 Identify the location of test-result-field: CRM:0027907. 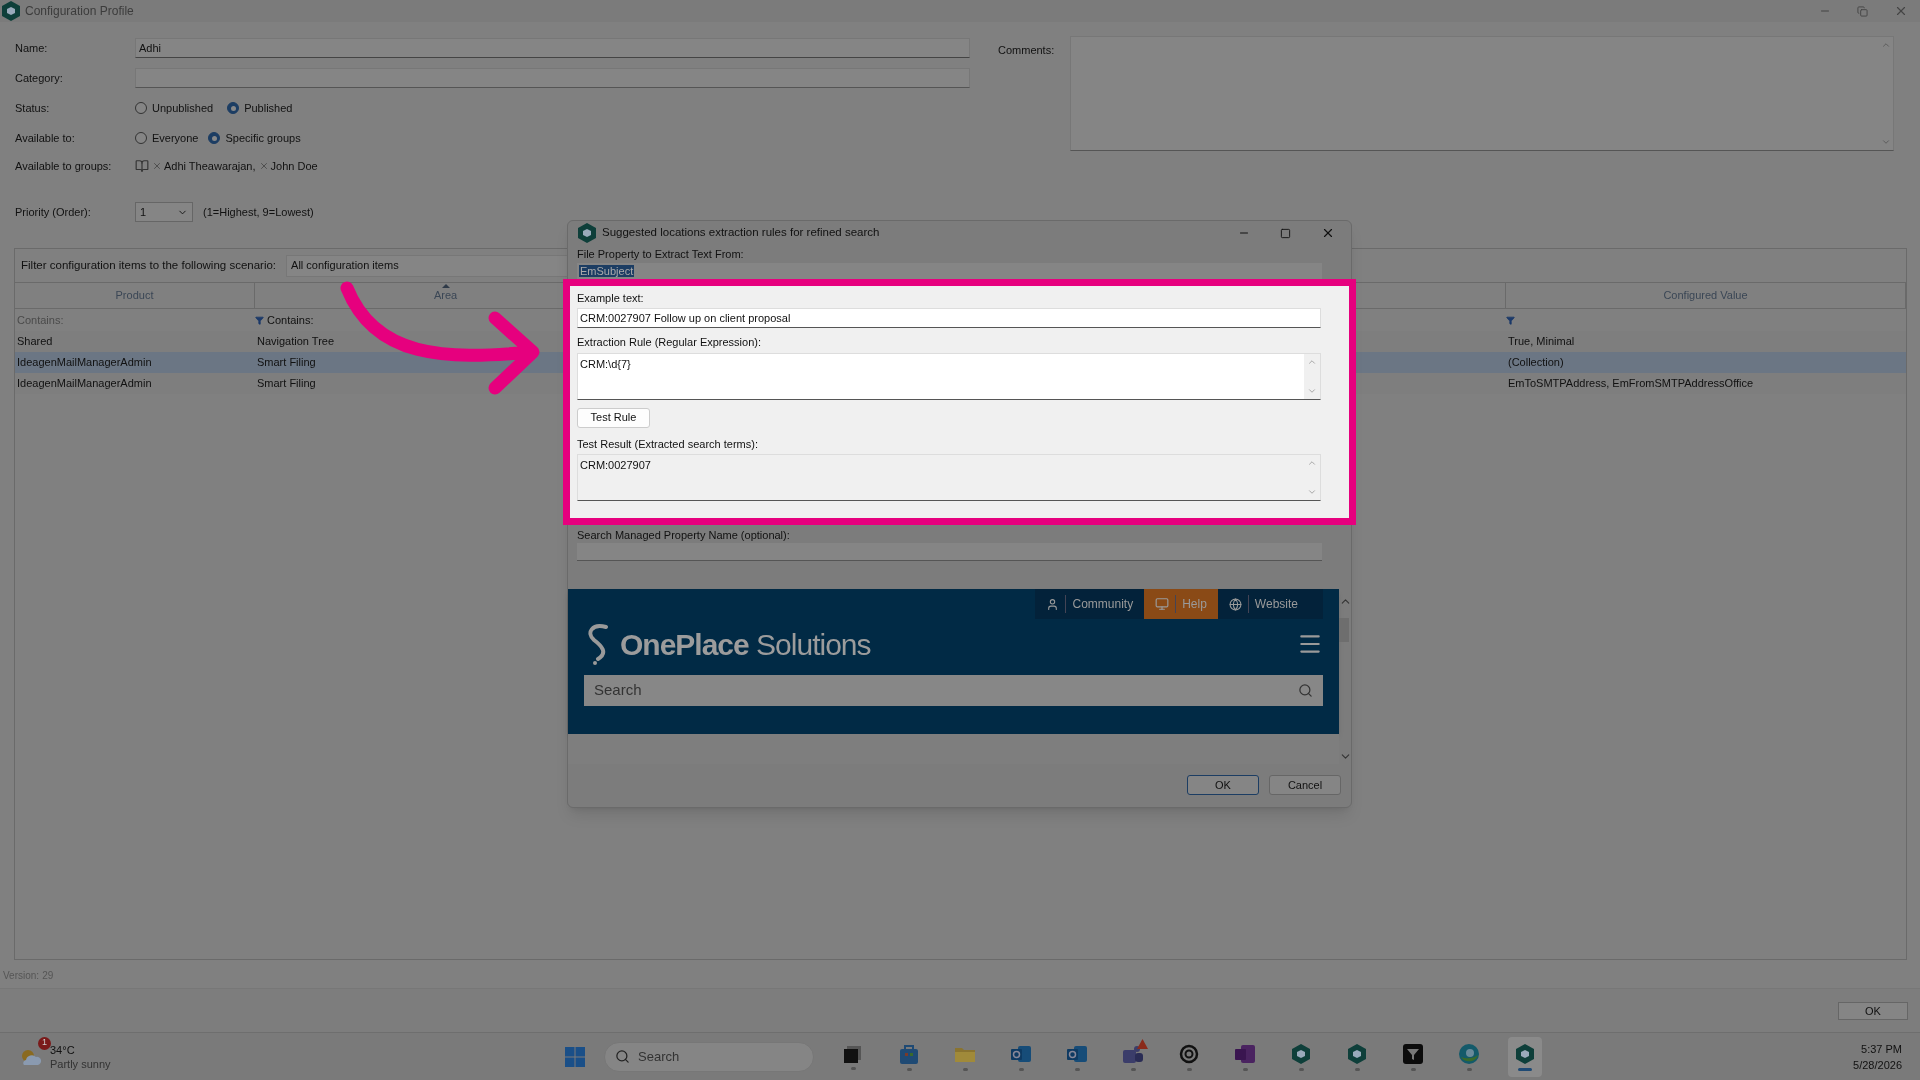
(949, 477).